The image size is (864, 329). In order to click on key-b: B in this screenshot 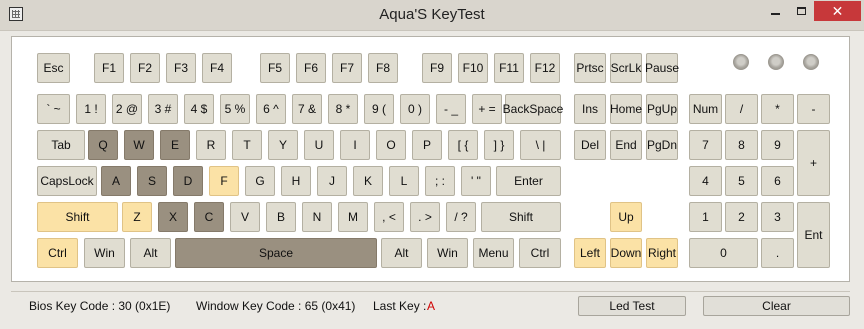, I will do `click(281, 217)`.